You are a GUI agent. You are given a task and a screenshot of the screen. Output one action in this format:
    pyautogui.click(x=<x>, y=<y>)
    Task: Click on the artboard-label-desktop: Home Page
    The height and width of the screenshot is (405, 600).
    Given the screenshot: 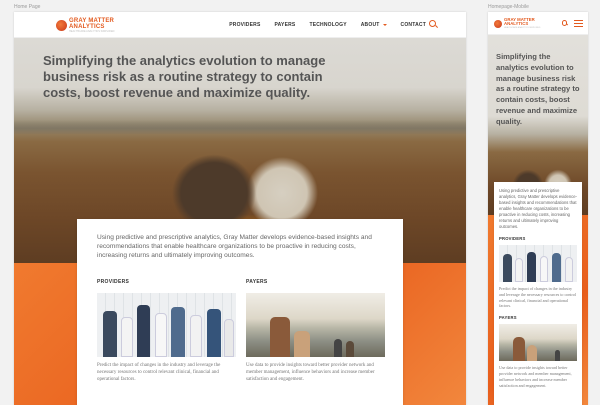 What is the action you would take?
    pyautogui.click(x=27, y=7)
    